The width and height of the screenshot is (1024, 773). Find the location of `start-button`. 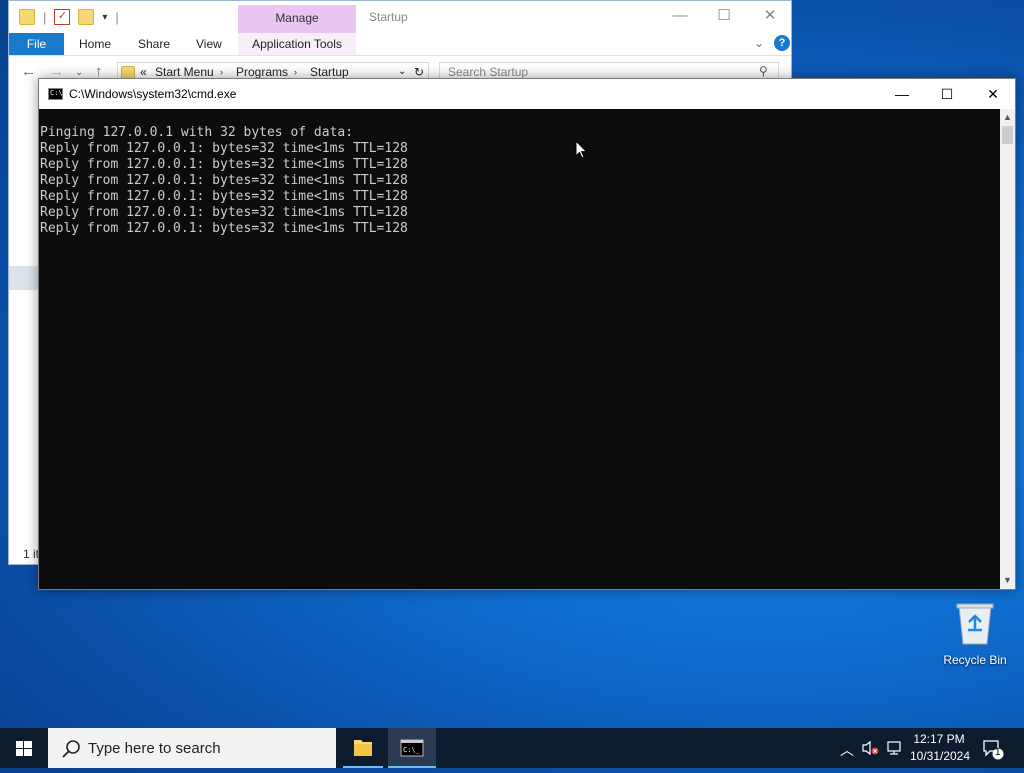

start-button is located at coordinates (24, 748).